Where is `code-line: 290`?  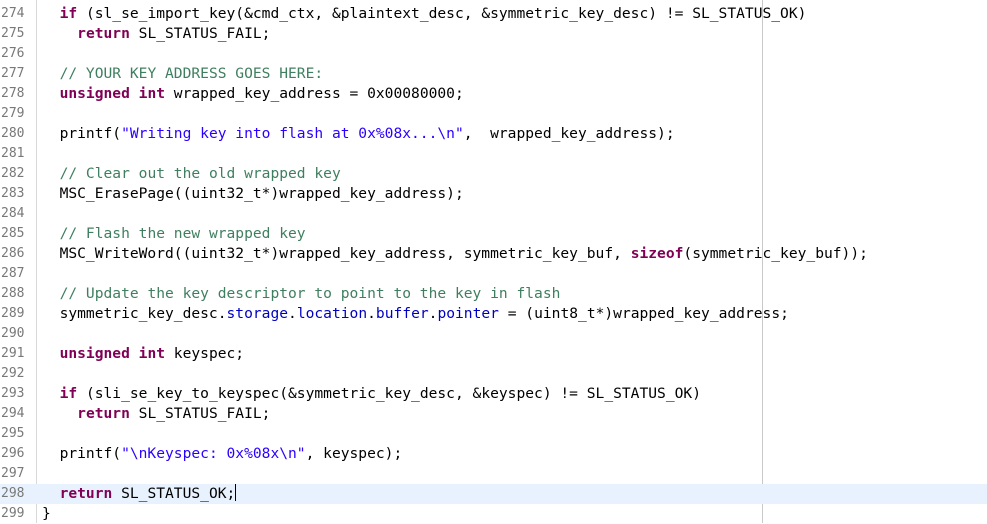
code-line: 290 is located at coordinates (493, 334).